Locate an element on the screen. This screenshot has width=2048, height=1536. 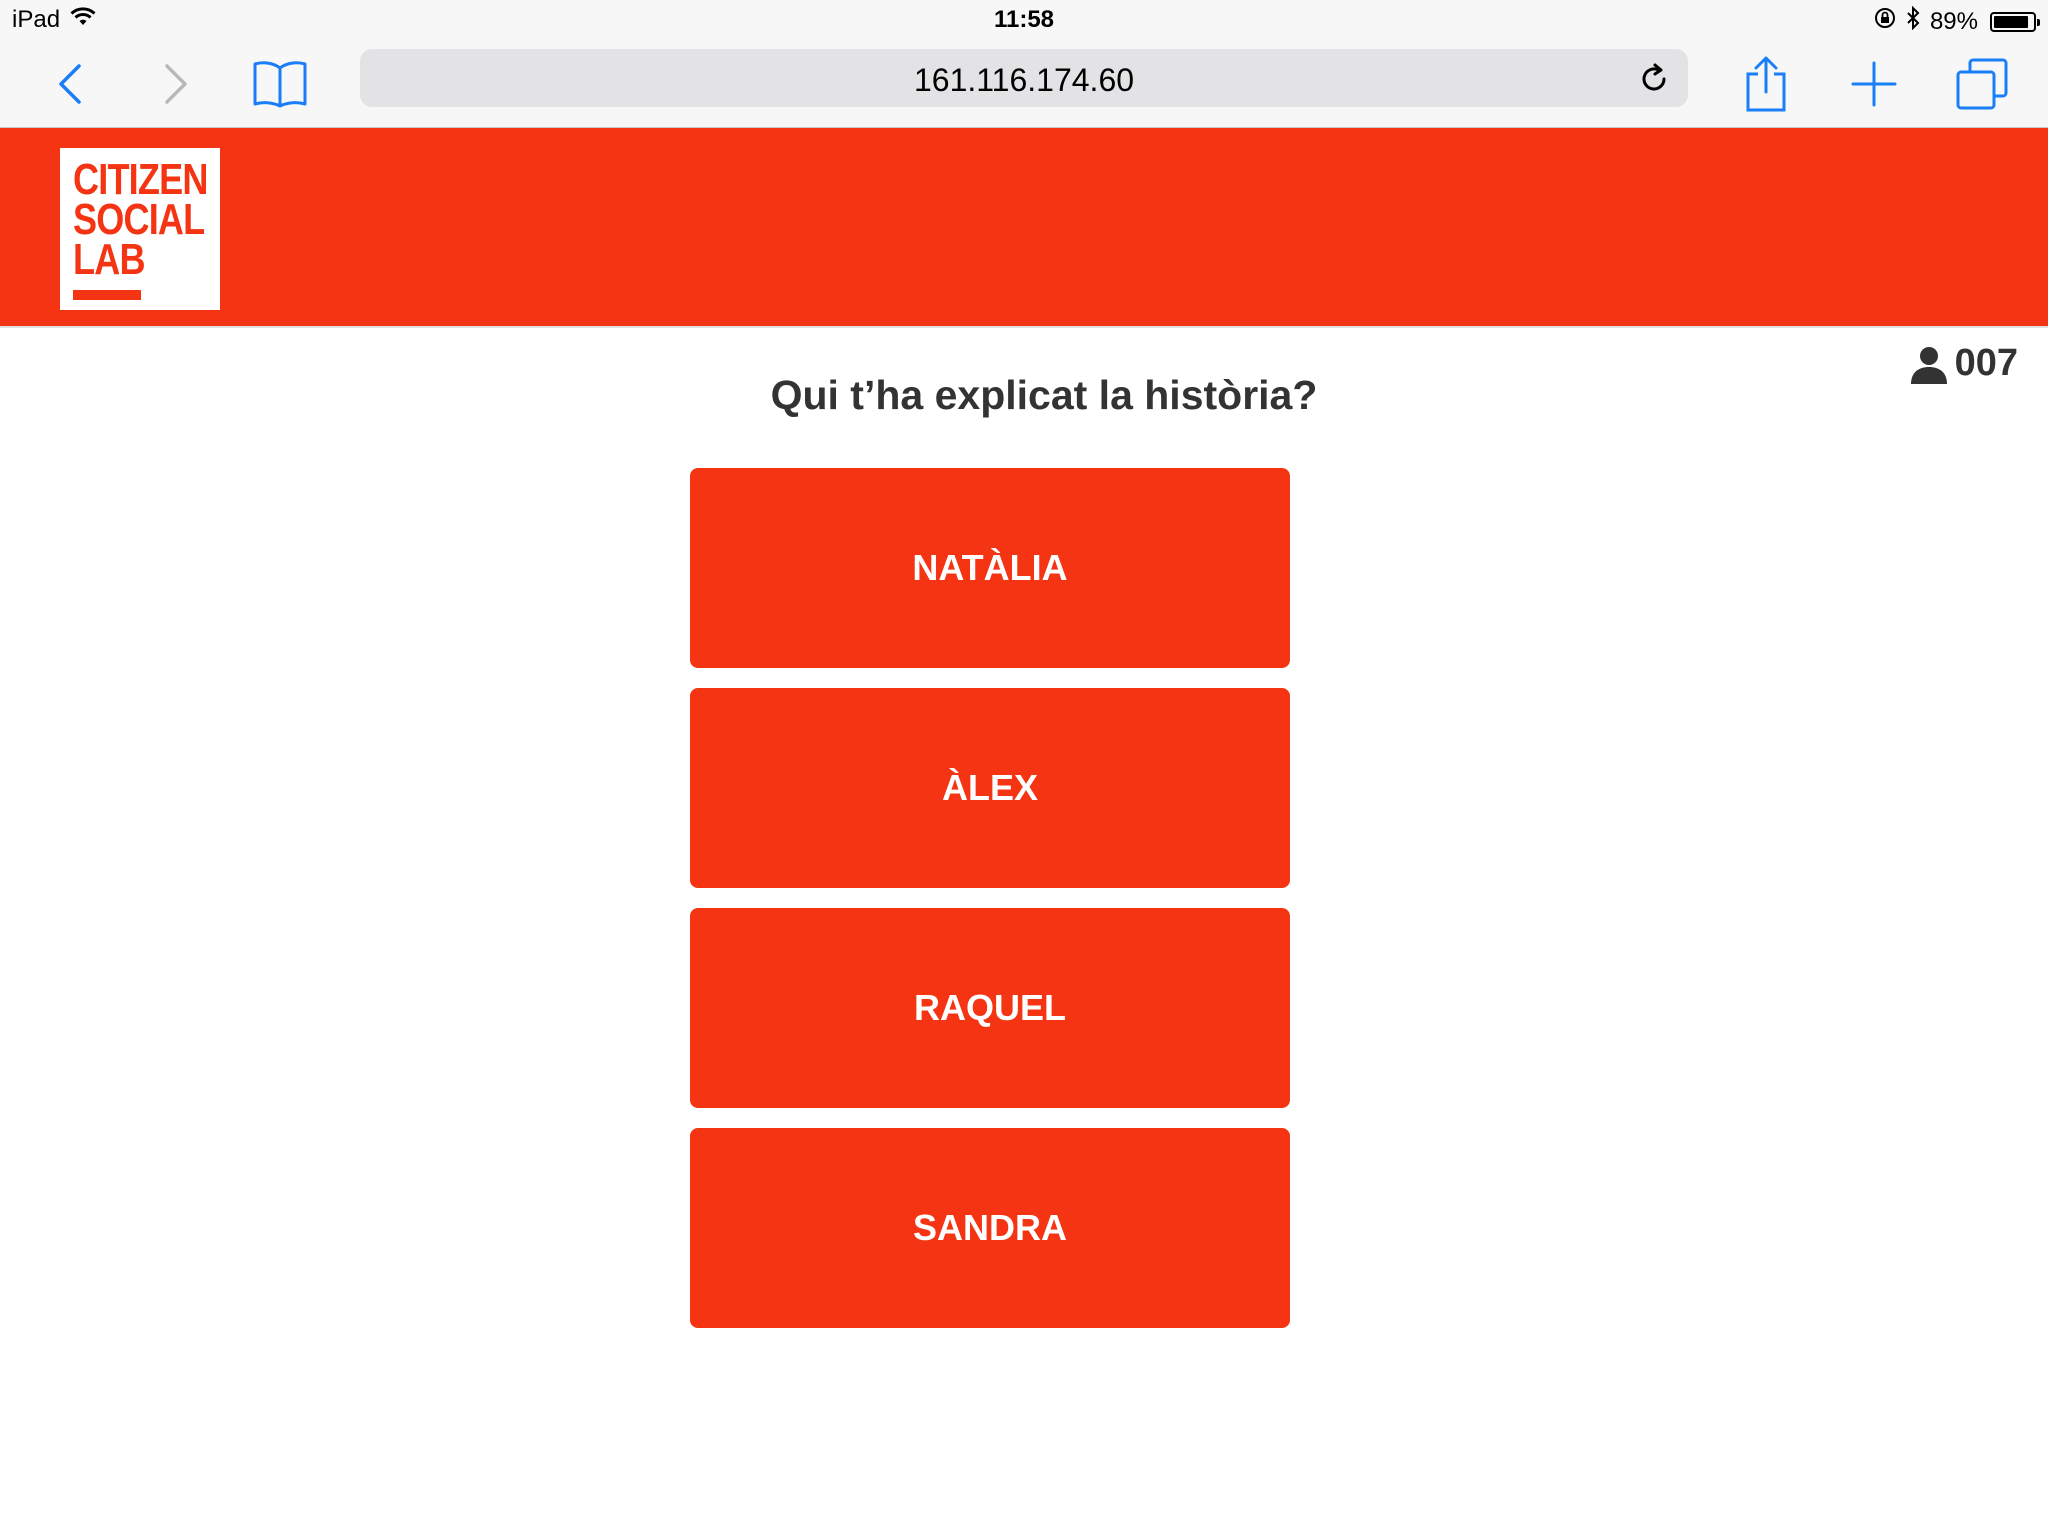
browser-toolbar: 161.116.174.60 is located at coordinates (1024, 84).